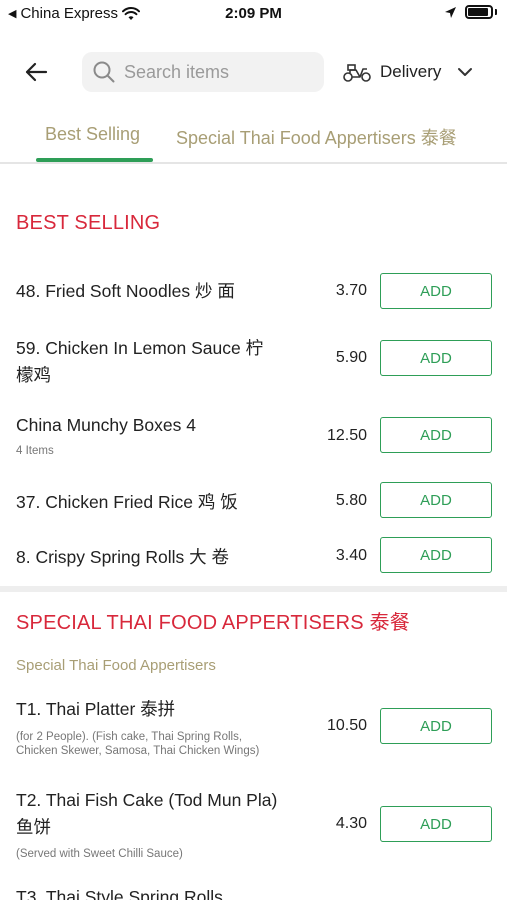  What do you see at coordinates (94, 160) in the screenshot?
I see `active-tab-indicator` at bounding box center [94, 160].